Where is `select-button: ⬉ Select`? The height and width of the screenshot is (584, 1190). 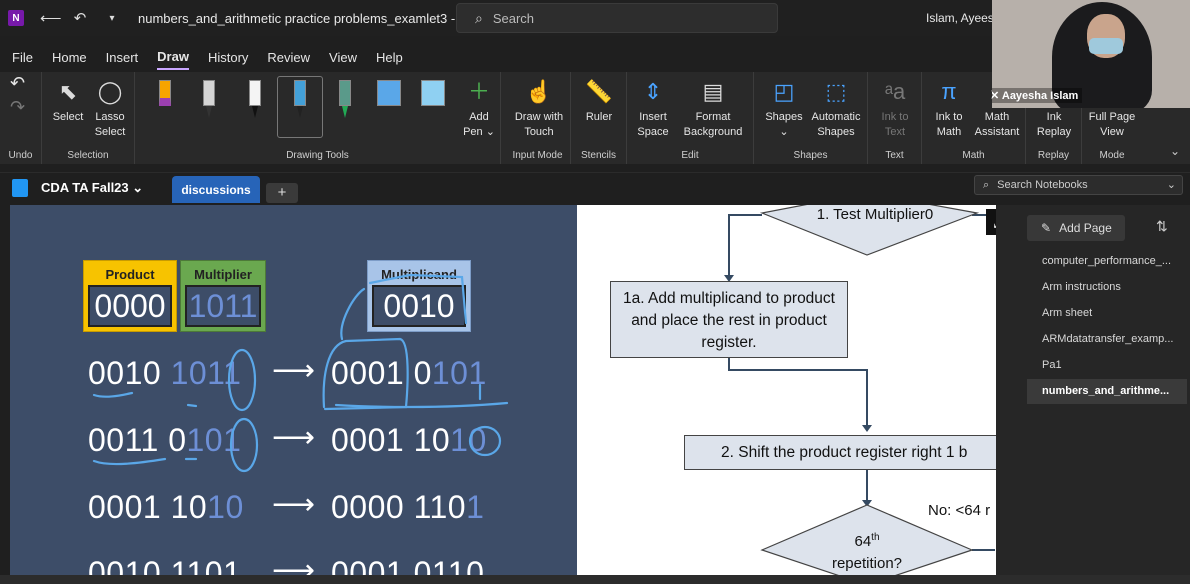
select-button: ⬉ Select is located at coordinates (68, 101).